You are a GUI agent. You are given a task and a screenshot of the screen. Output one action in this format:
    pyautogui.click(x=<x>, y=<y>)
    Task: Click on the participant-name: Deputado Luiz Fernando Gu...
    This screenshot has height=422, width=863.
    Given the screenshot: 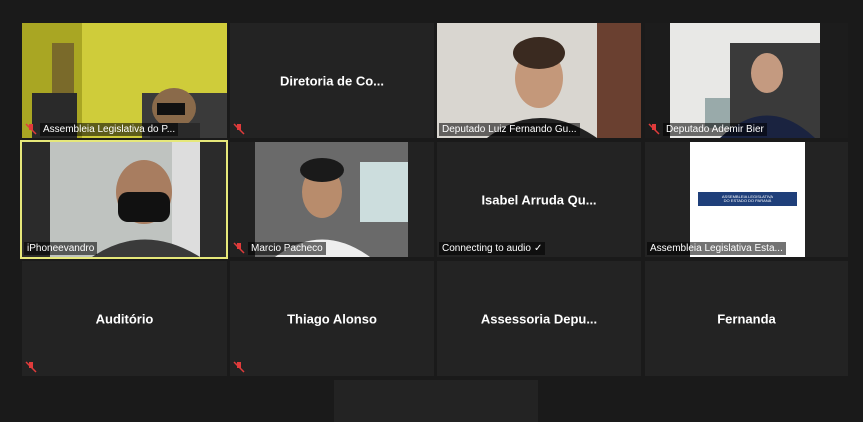 What is the action you would take?
    pyautogui.click(x=509, y=129)
    